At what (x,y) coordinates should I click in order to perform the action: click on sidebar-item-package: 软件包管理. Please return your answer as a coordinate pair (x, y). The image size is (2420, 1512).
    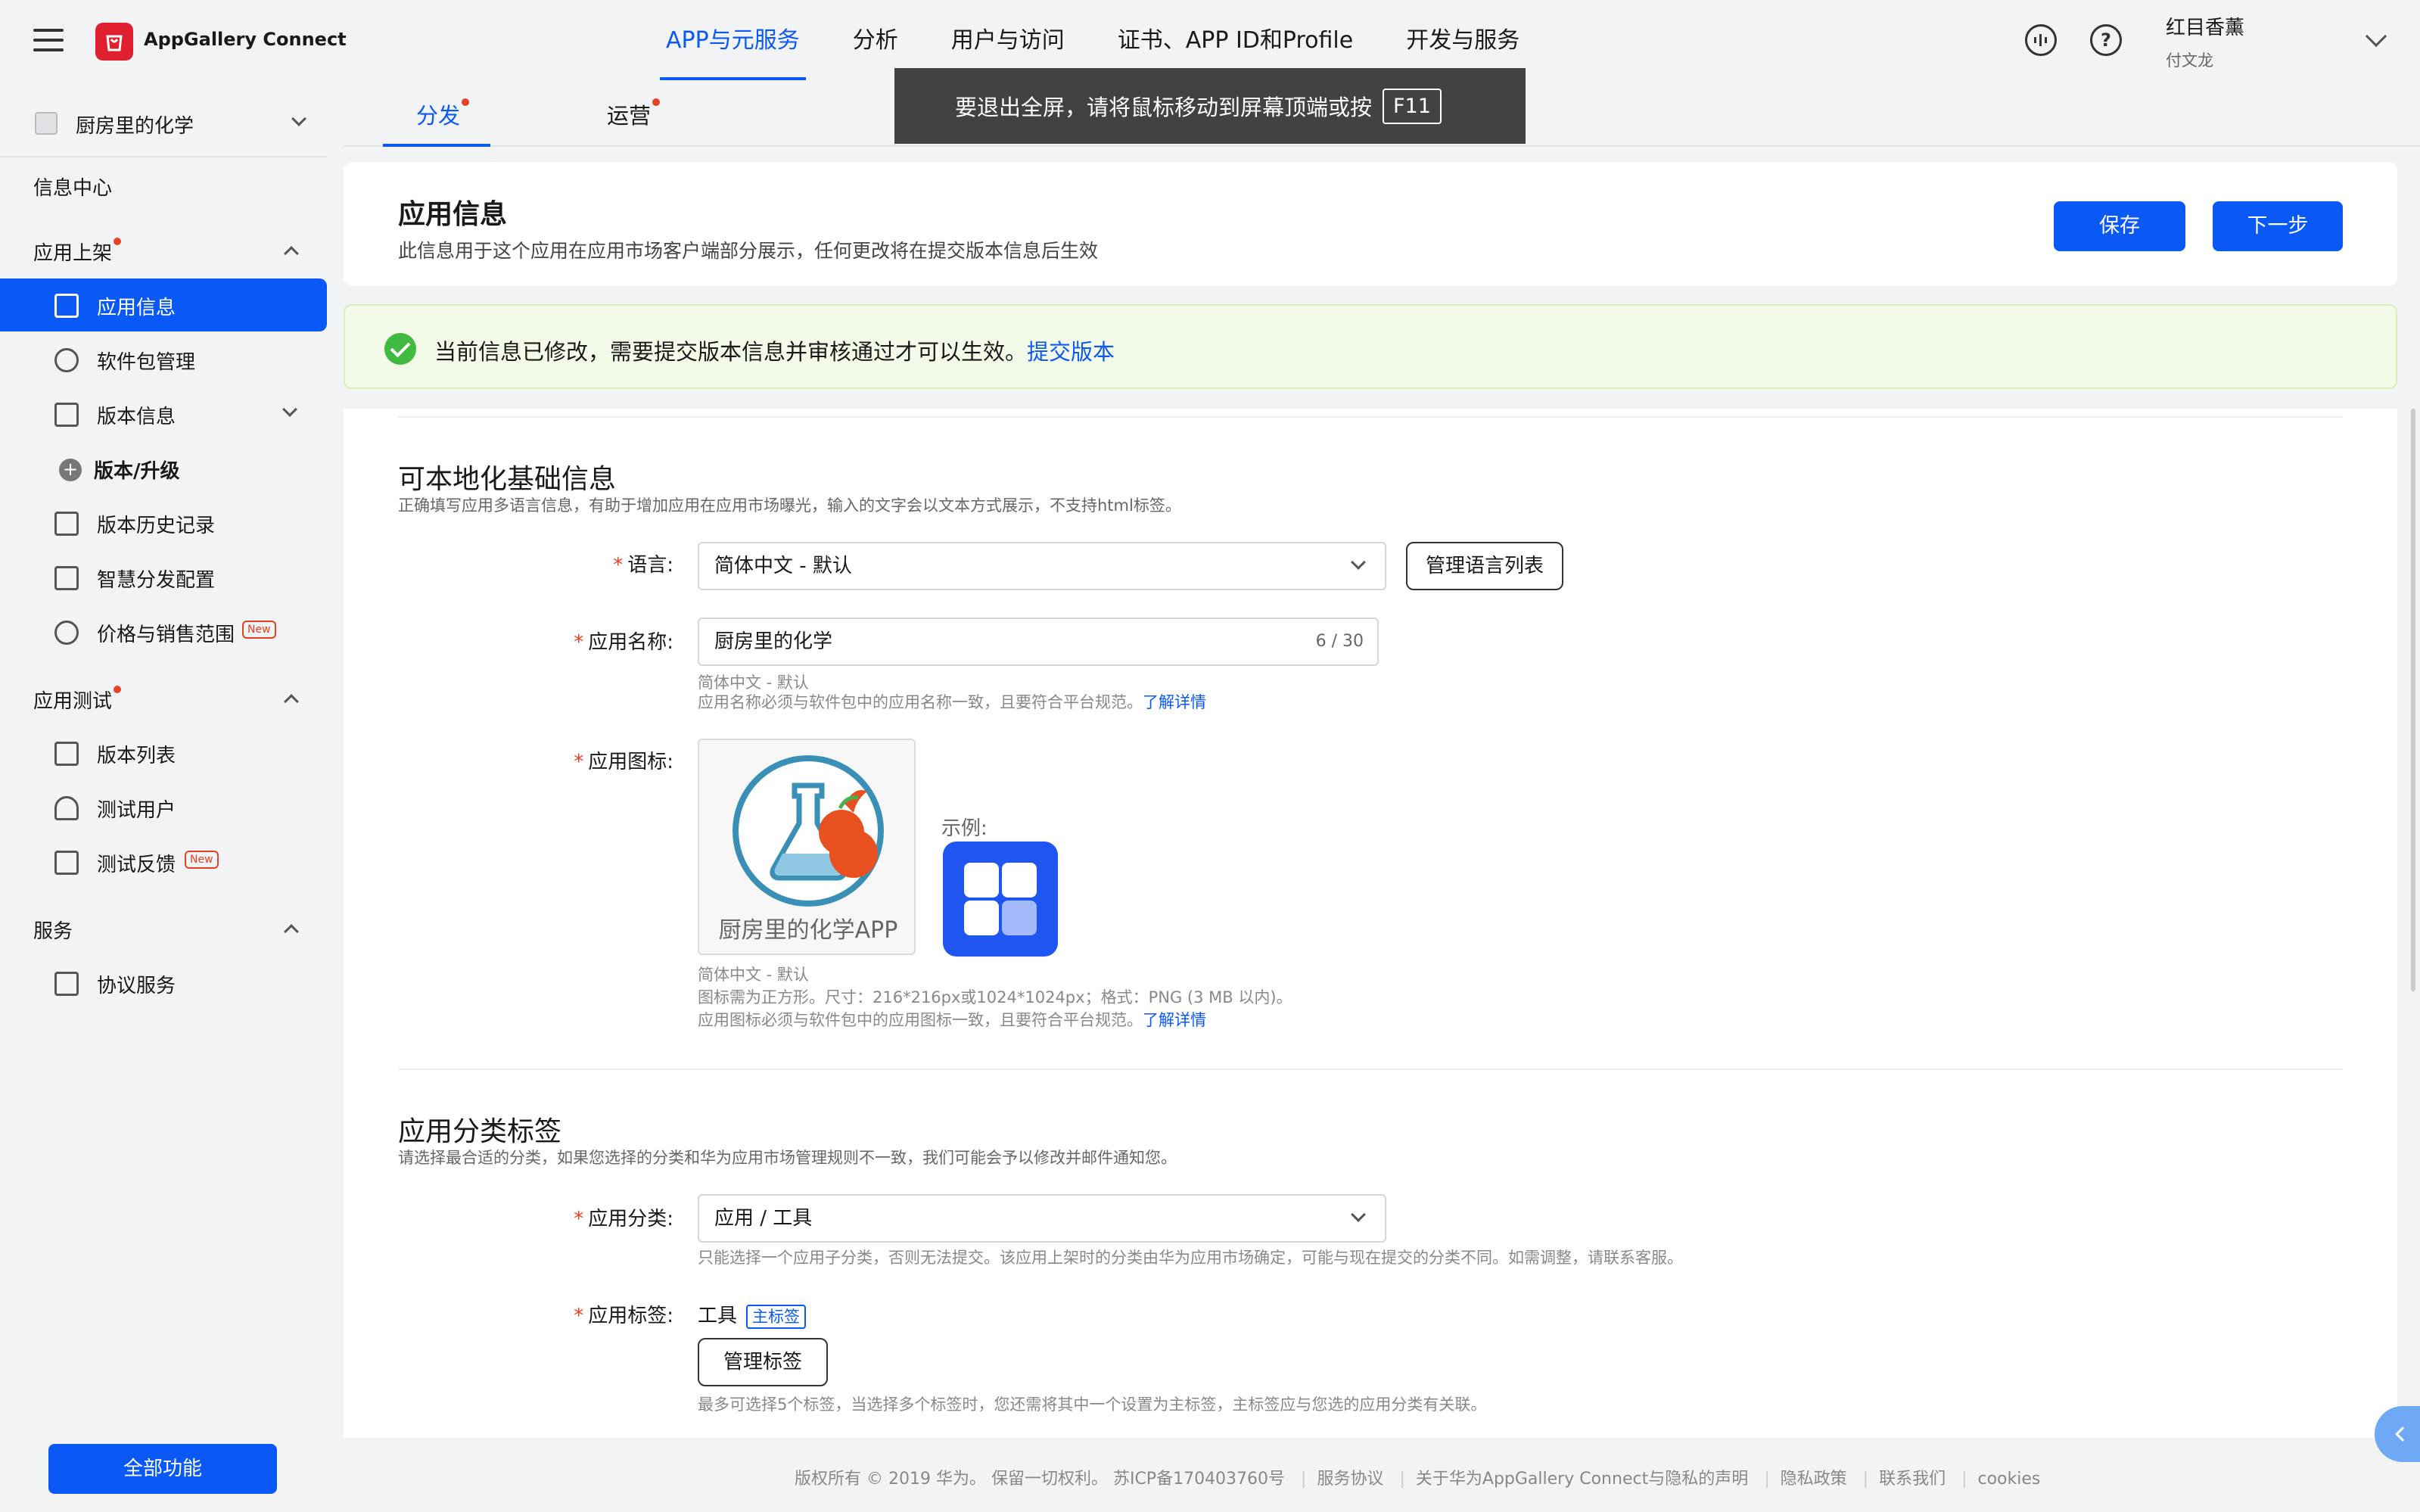
    Looking at the image, I should click on (163, 360).